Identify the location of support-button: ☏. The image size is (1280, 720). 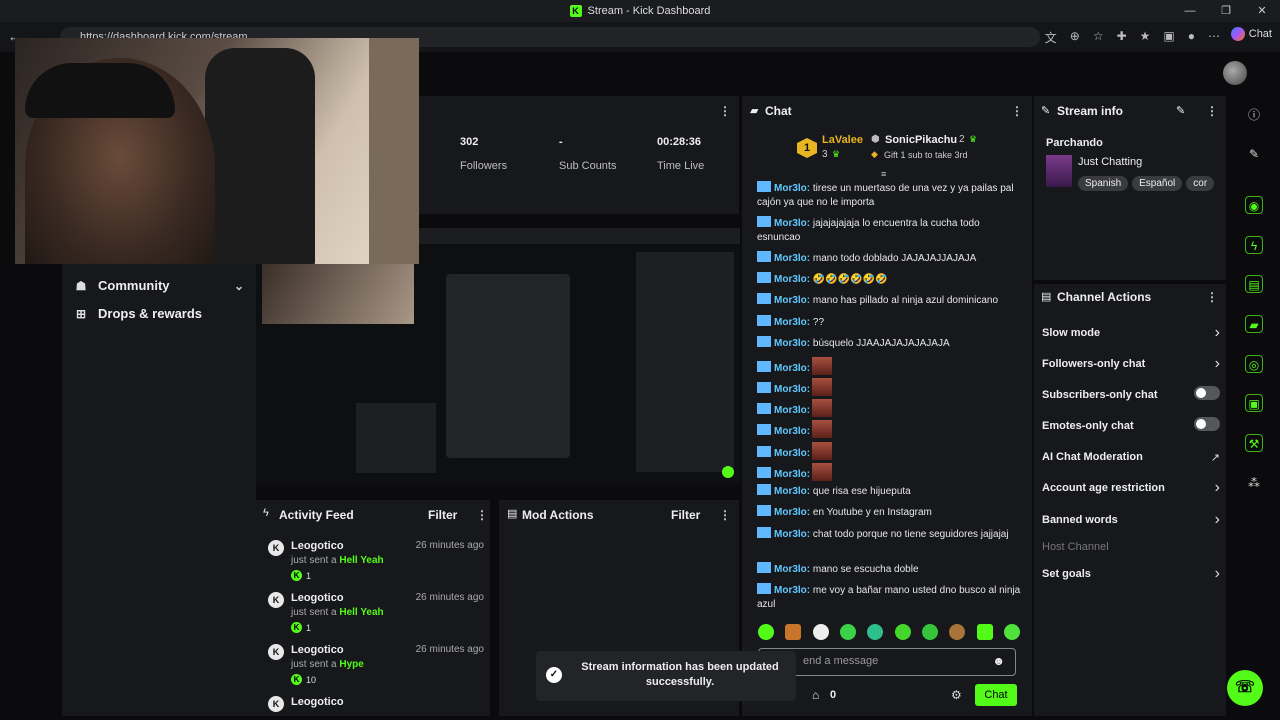
(1245, 688).